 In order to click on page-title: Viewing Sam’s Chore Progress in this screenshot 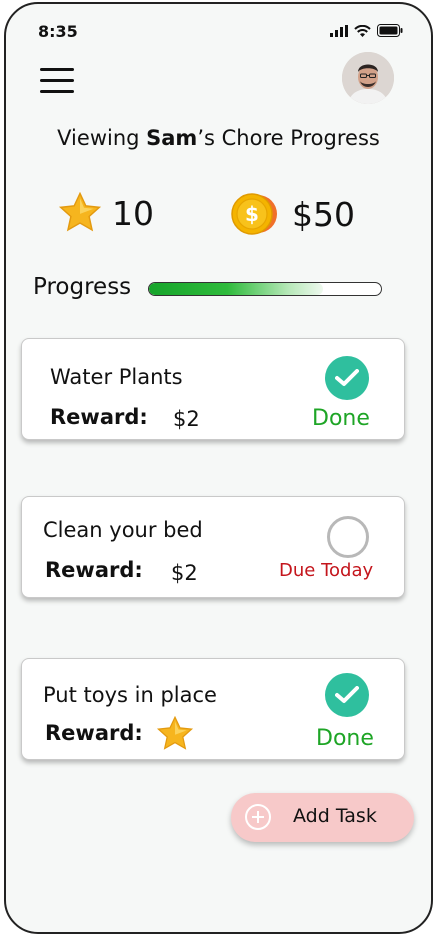, I will do `click(218, 138)`.